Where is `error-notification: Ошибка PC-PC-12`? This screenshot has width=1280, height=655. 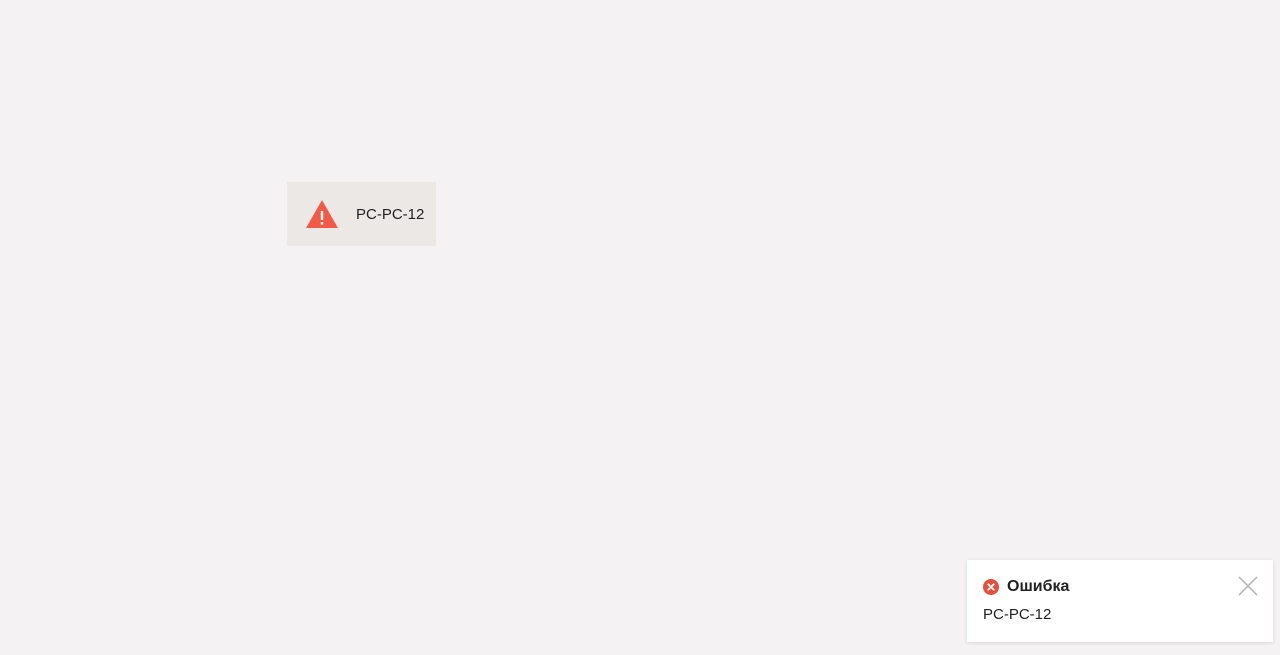 error-notification: Ошибка PC-PC-12 is located at coordinates (1120, 601).